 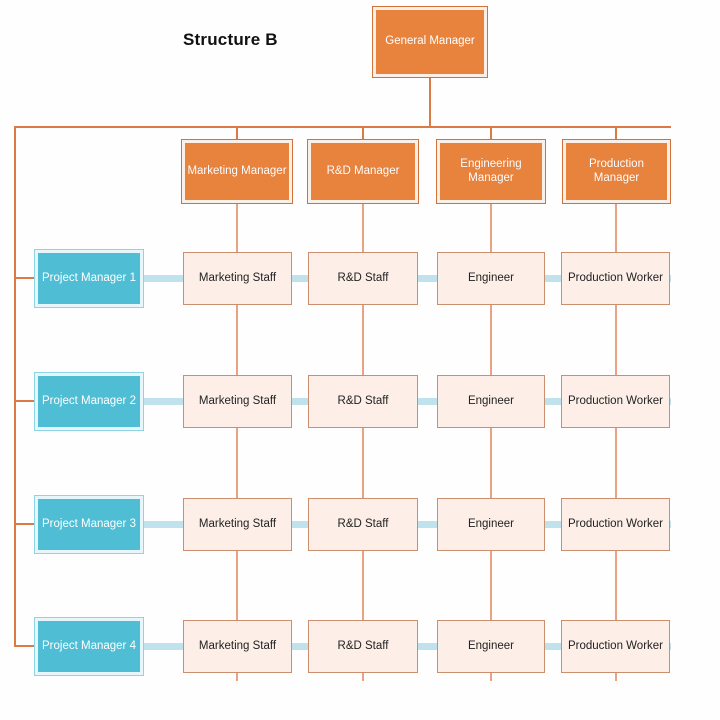 I want to click on node-staff-r4c2: R&D Staff, so click(x=363, y=646).